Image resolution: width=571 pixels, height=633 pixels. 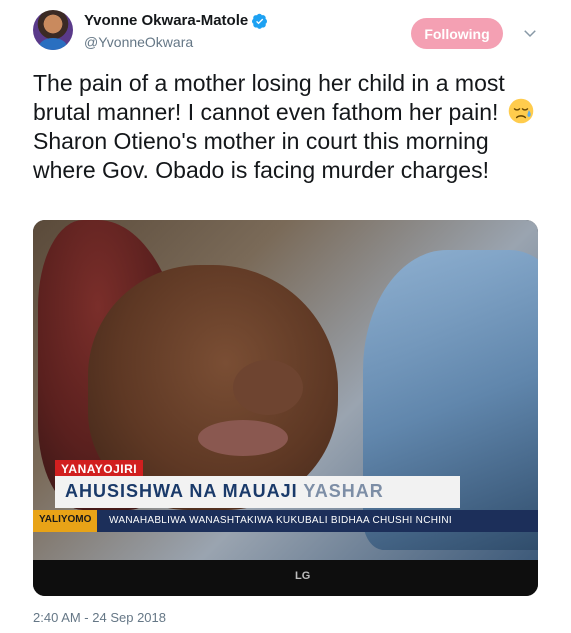 I want to click on author-display-name: Yvonne Okwara-Matole, so click(x=166, y=20).